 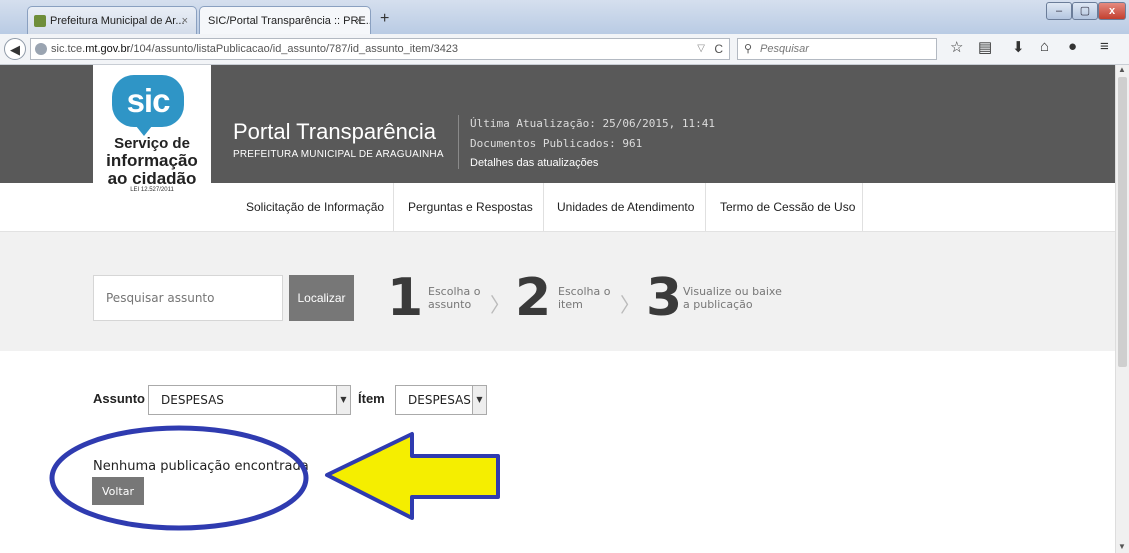 What do you see at coordinates (40, 21) in the screenshot?
I see `site-favicon-icon` at bounding box center [40, 21].